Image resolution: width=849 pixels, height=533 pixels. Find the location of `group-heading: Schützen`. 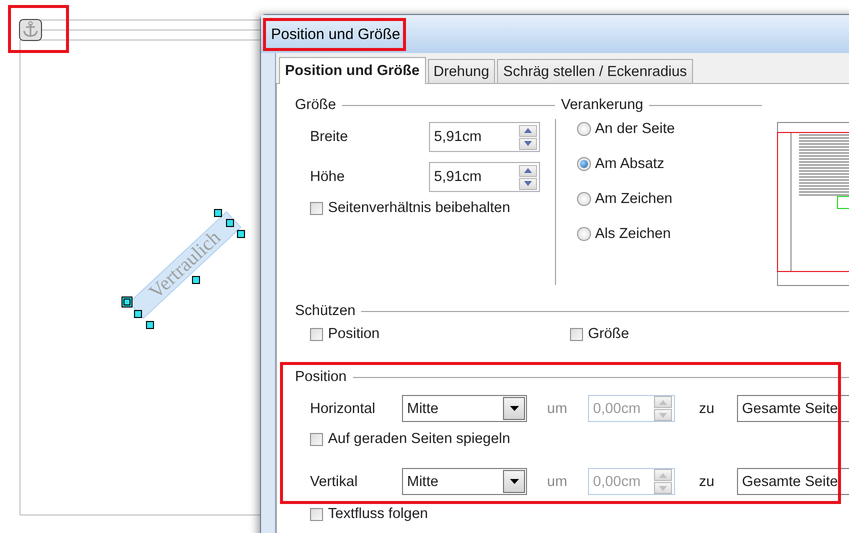

group-heading: Schützen is located at coordinates (325, 311).